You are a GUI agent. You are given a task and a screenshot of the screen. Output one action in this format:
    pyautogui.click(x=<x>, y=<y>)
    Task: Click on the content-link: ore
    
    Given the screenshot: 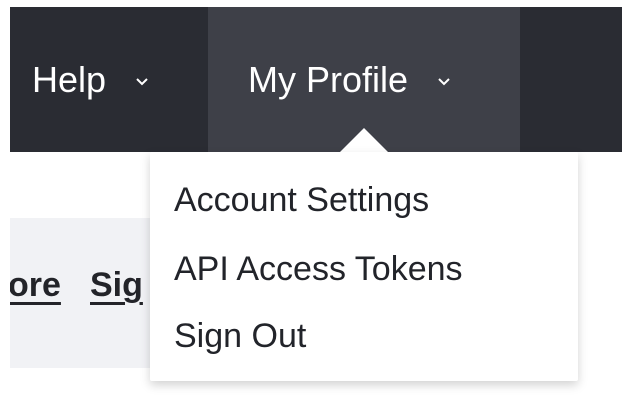 What is the action you would take?
    pyautogui.click(x=34, y=285)
    